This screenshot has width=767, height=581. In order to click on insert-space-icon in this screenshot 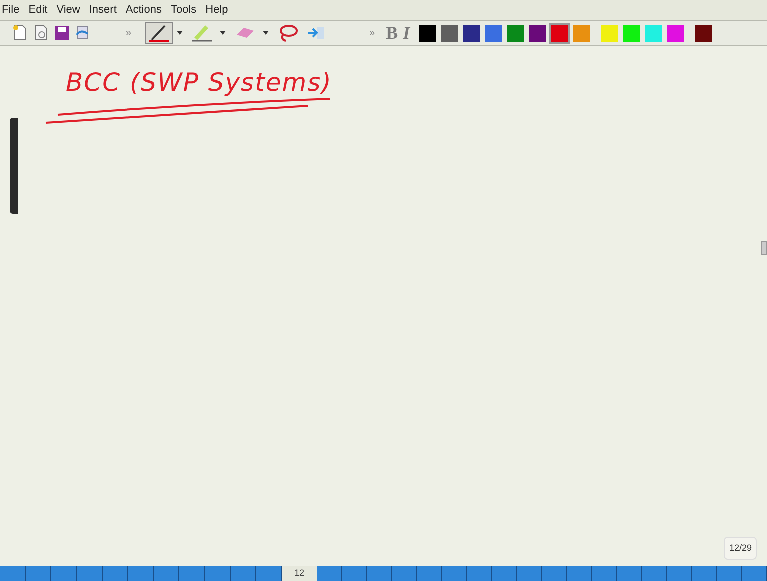, I will do `click(315, 33)`.